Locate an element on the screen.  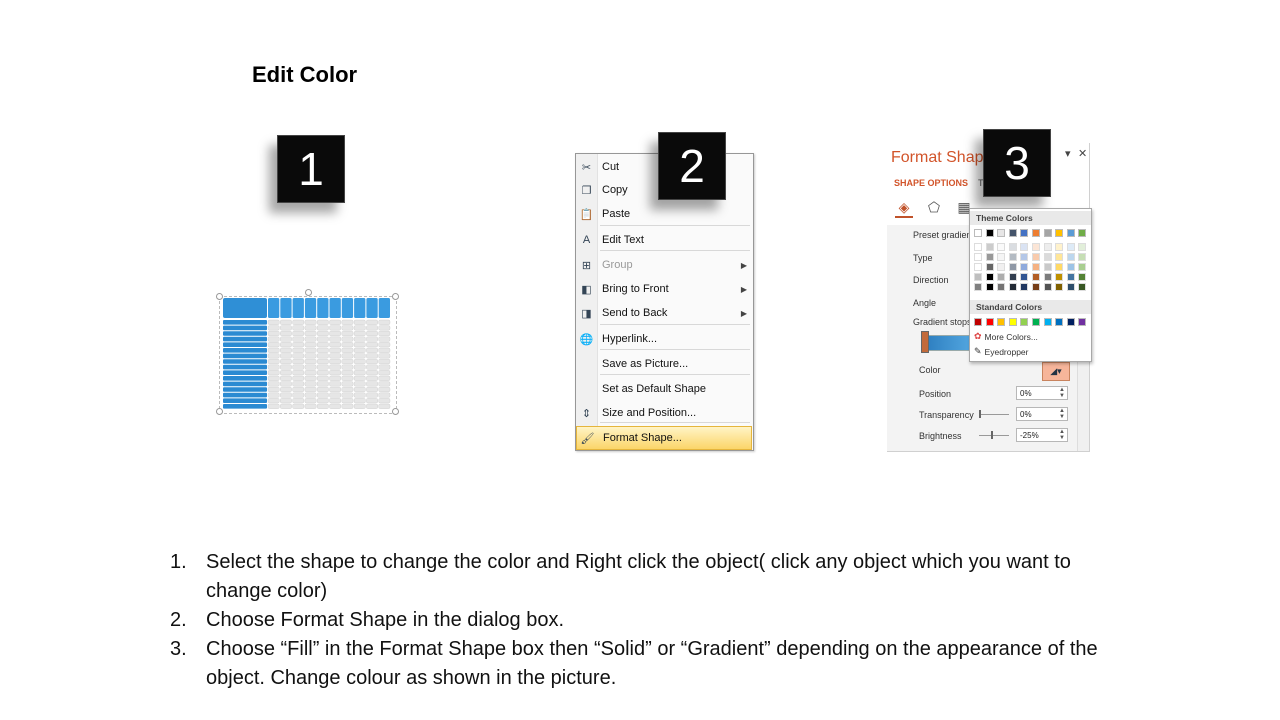
effects-icon: ⬠ is located at coordinates (934, 208).